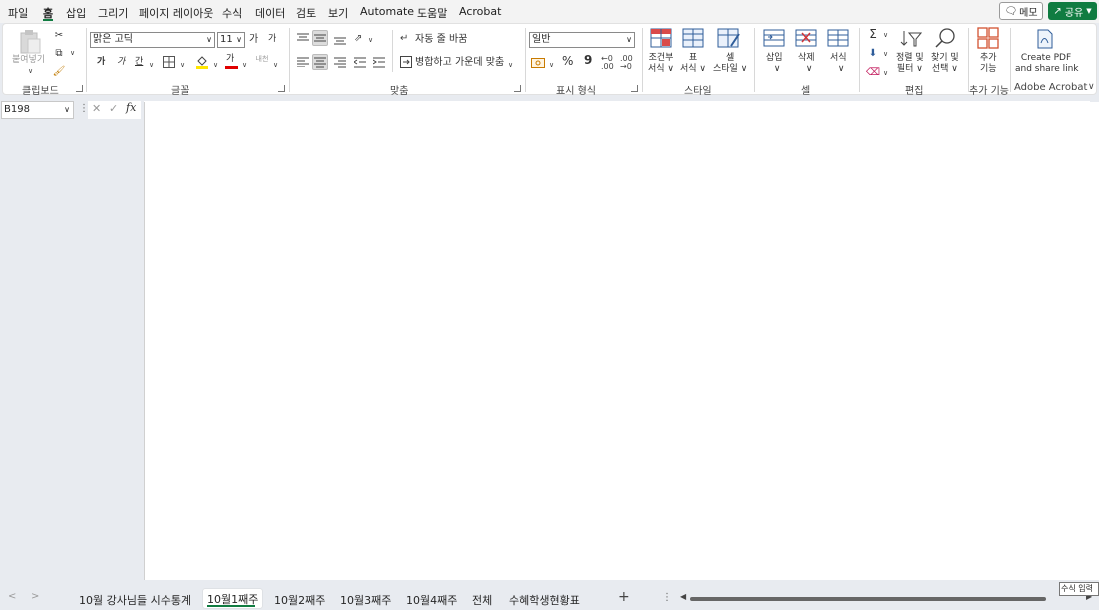 This screenshot has height=610, width=1099. What do you see at coordinates (253, 39) in the screenshot?
I see `grow-font-button: 가` at bounding box center [253, 39].